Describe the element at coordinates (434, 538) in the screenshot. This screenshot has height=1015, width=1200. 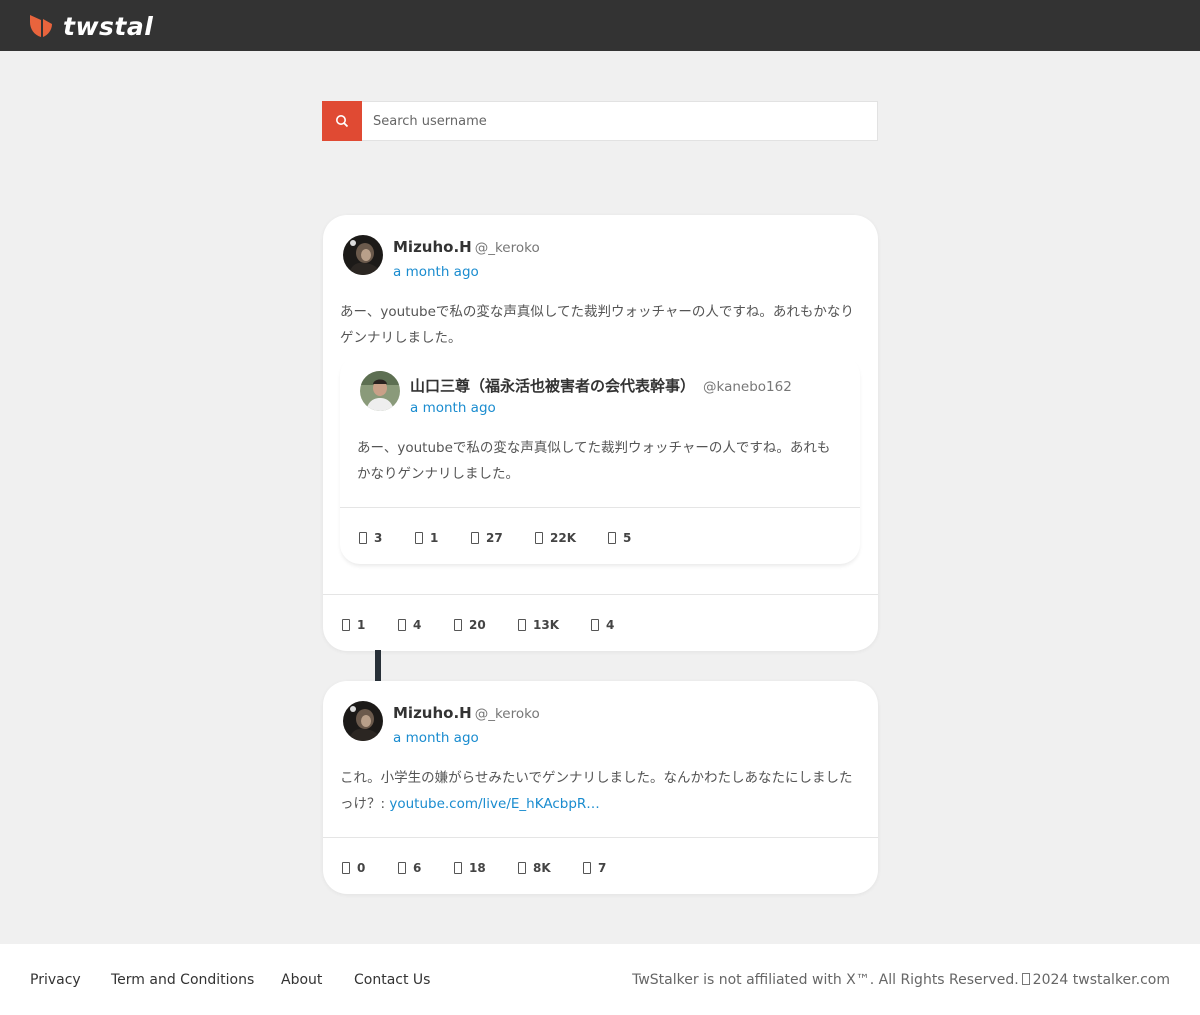
I see `retweet-count-value: 1` at that location.